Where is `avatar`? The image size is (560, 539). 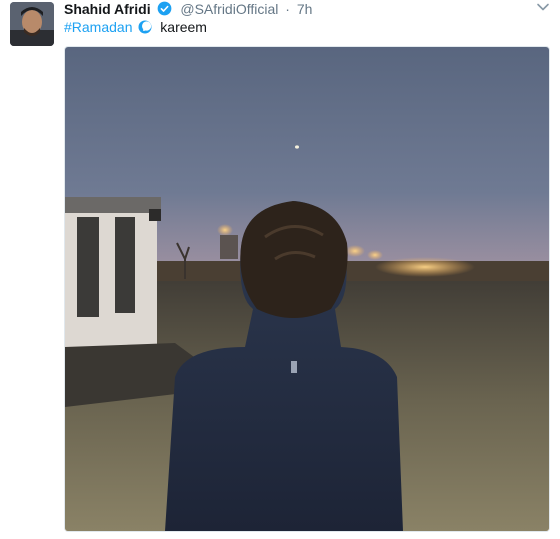
avatar is located at coordinates (32, 24).